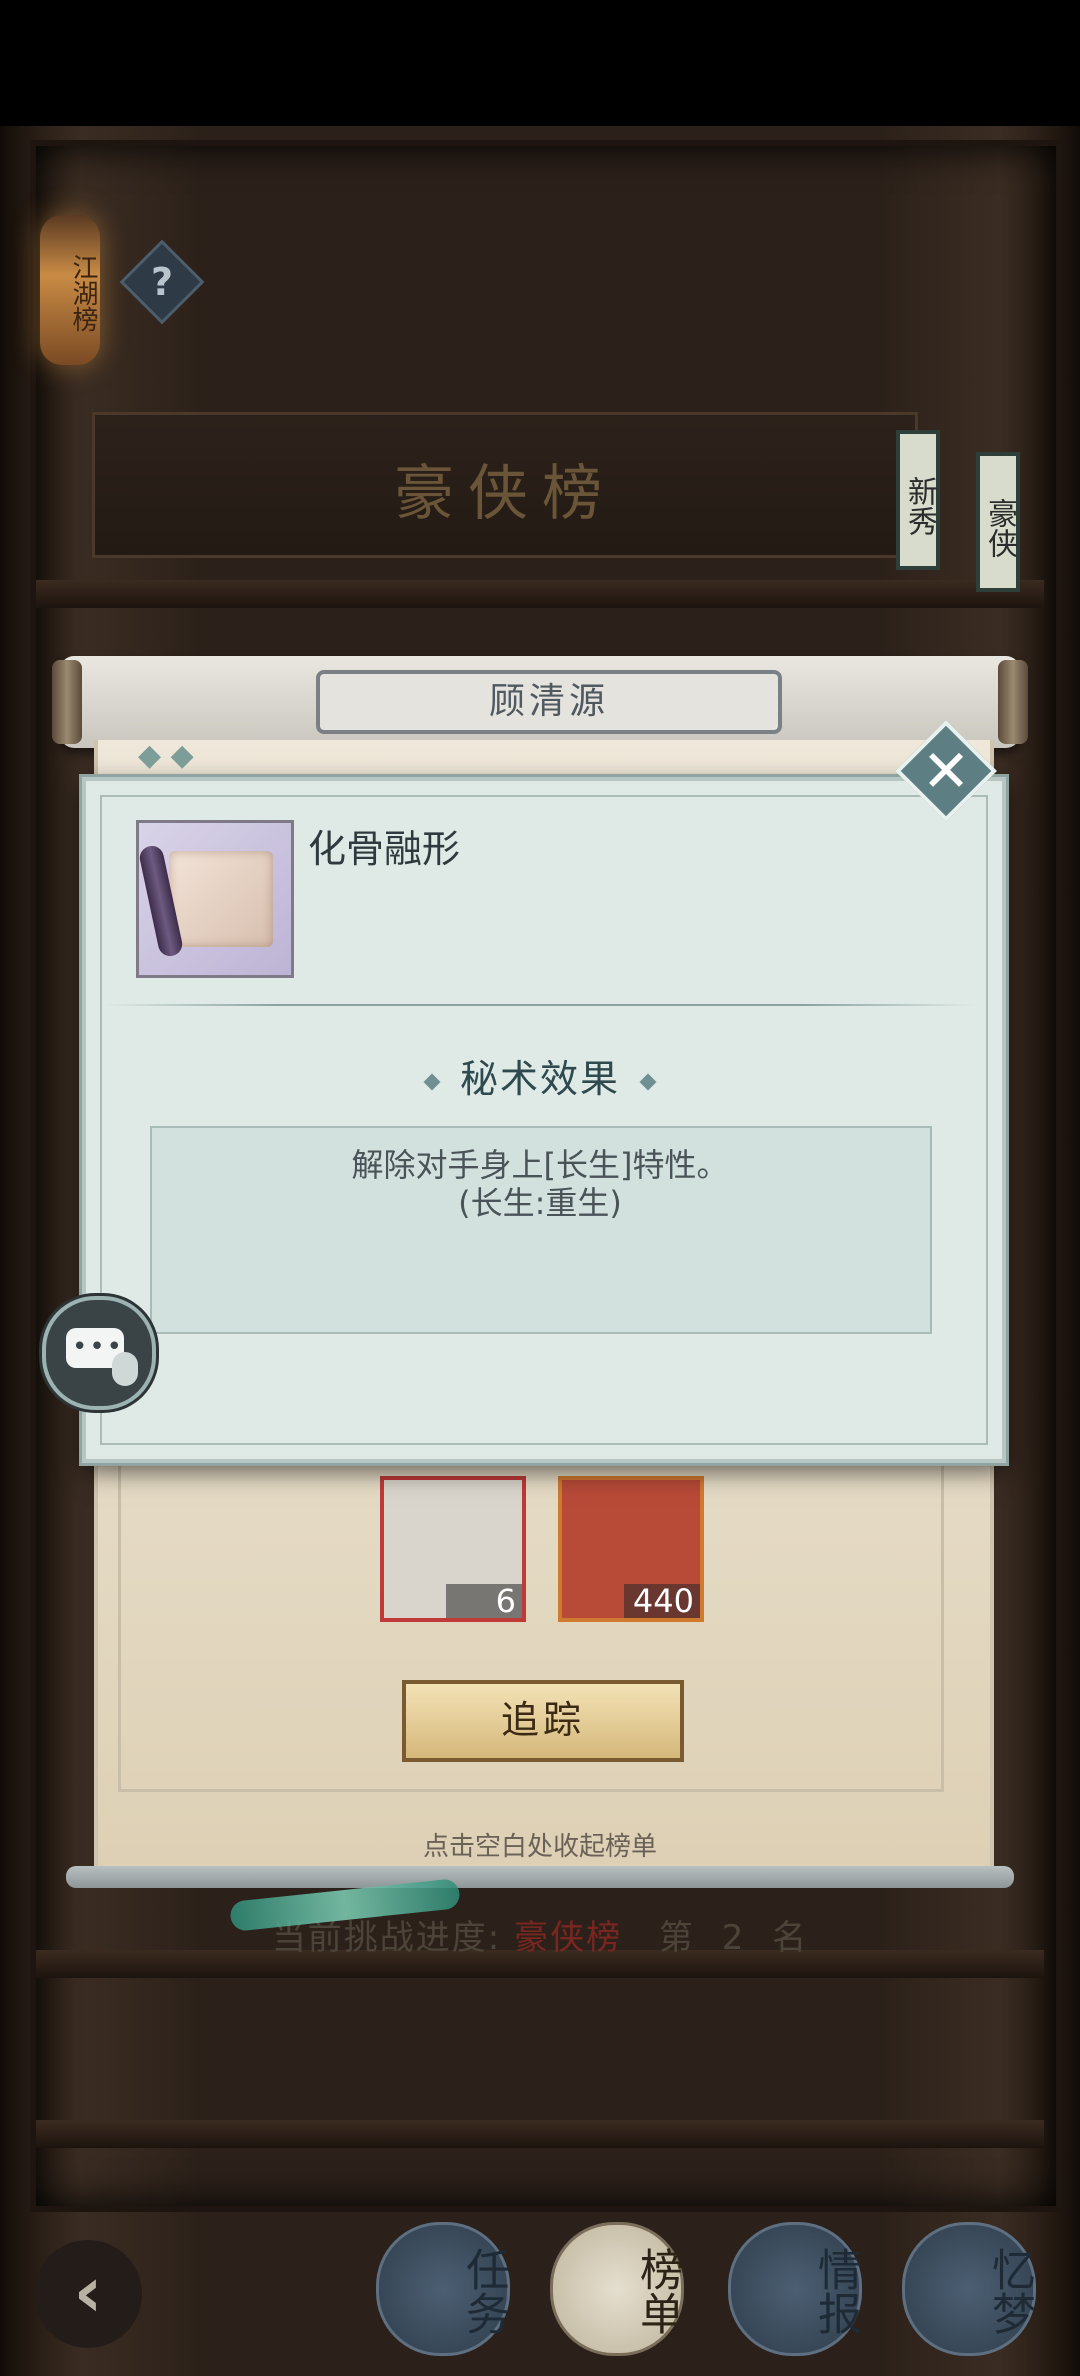 The width and height of the screenshot is (1080, 2376). Describe the element at coordinates (125, 1369) in the screenshot. I see `gourd-icon` at that location.